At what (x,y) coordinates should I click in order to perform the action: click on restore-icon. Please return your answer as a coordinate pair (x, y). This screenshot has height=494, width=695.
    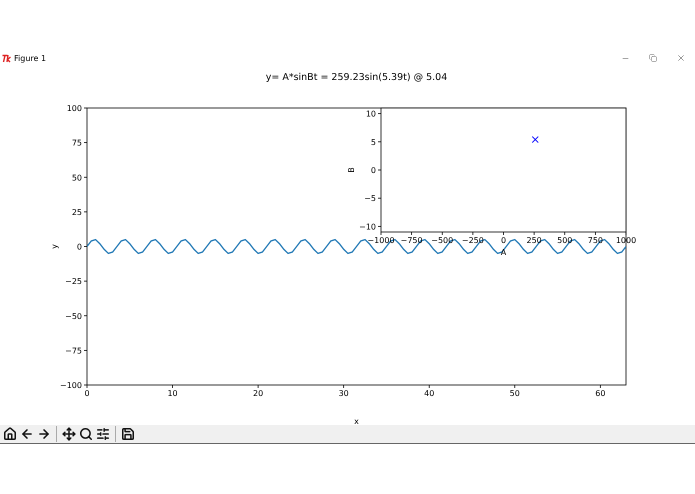
    Looking at the image, I should click on (653, 58).